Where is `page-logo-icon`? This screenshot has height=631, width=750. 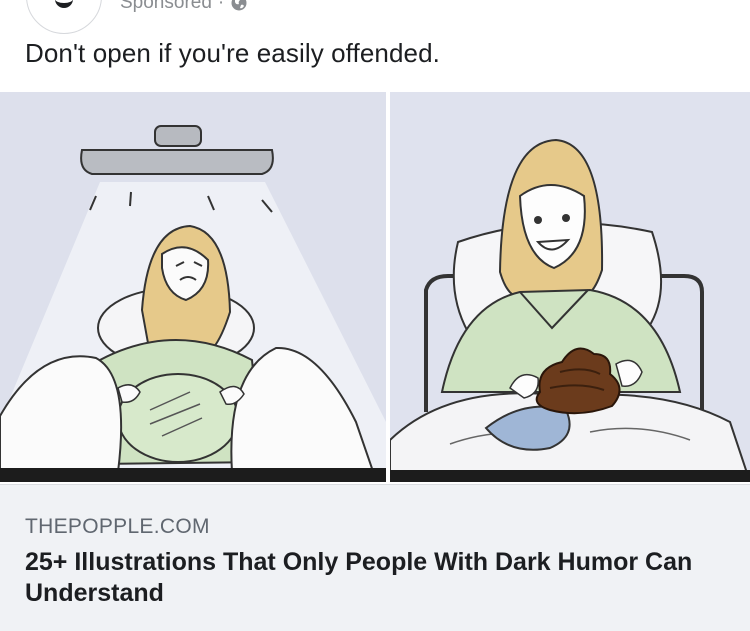
page-logo-icon is located at coordinates (64, 4).